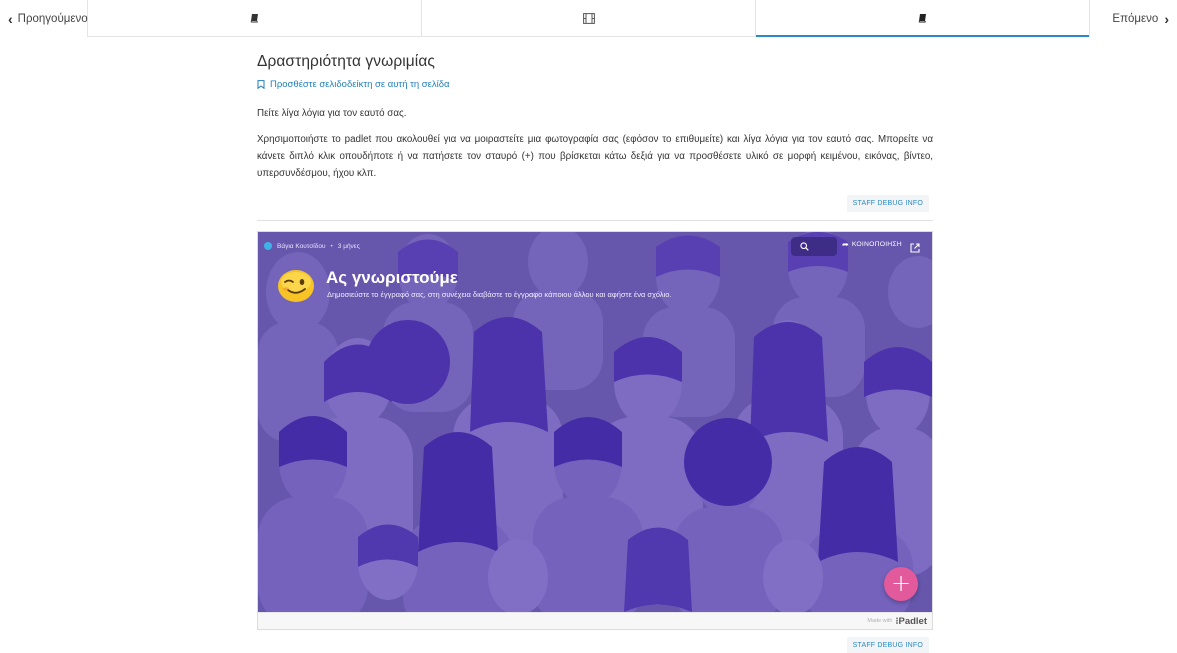 This screenshot has height=653, width=1177. Describe the element at coordinates (887, 203) in the screenshot. I see `staff-debug-button: STAFF DEBUG INFO` at that location.